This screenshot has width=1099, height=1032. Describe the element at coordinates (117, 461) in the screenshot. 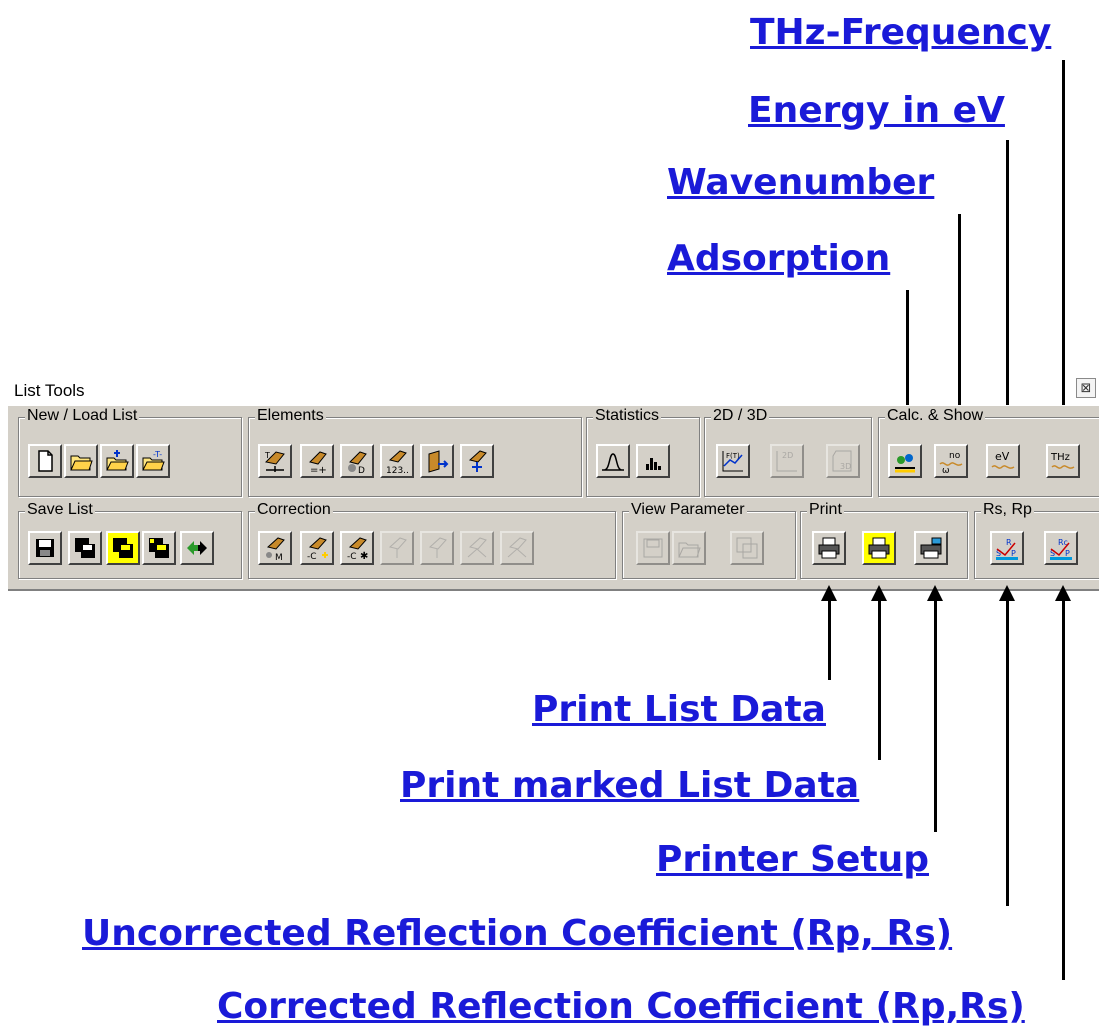

I see `add-list-button` at that location.